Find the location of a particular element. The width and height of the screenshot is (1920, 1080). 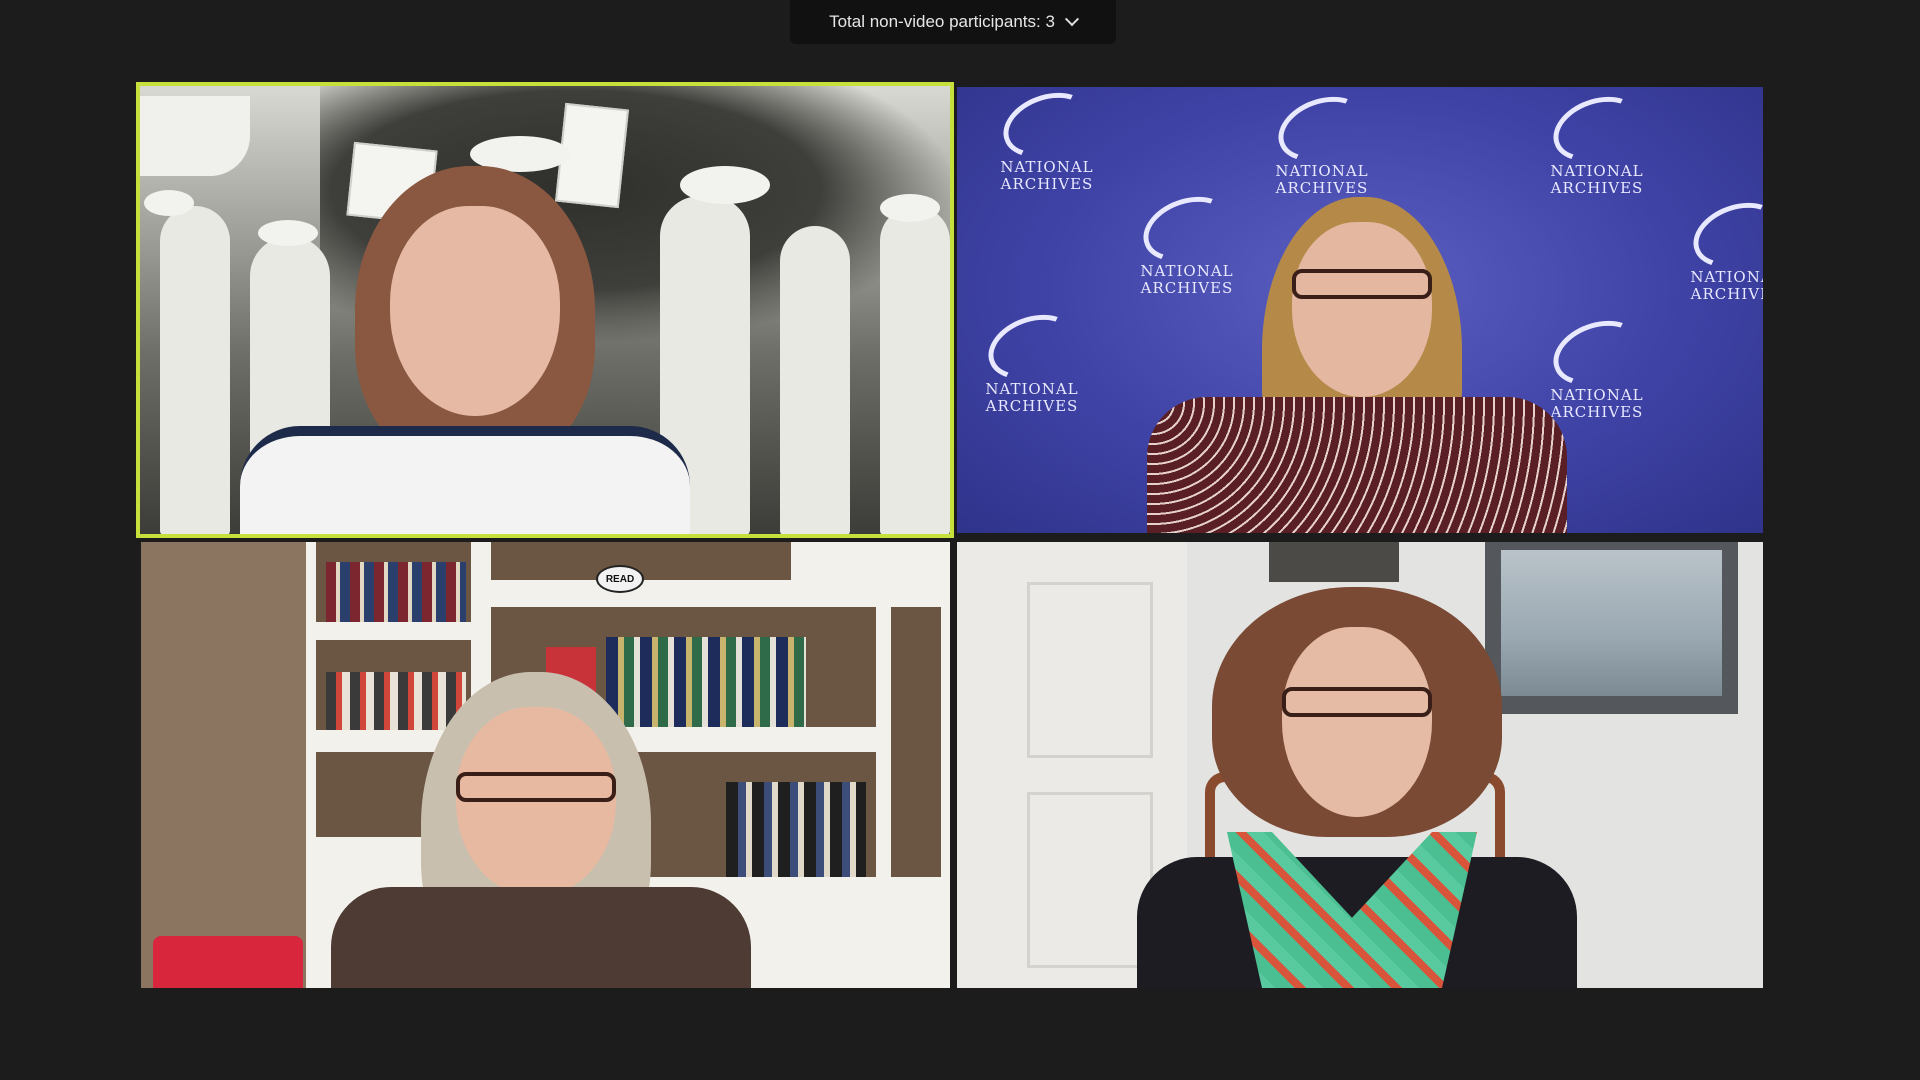

read-sign: READ is located at coordinates (620, 579).